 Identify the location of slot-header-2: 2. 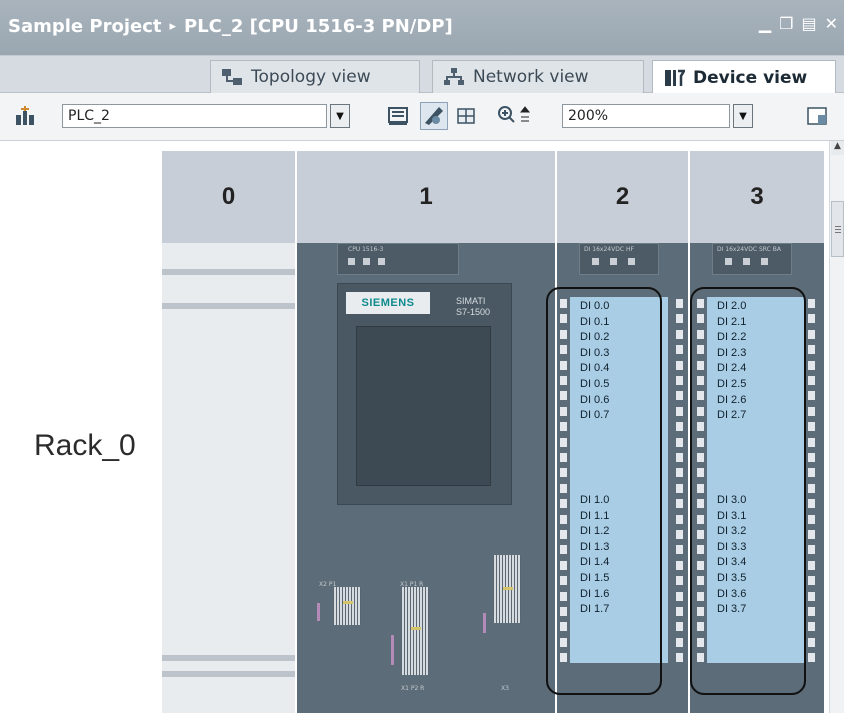
(622, 197).